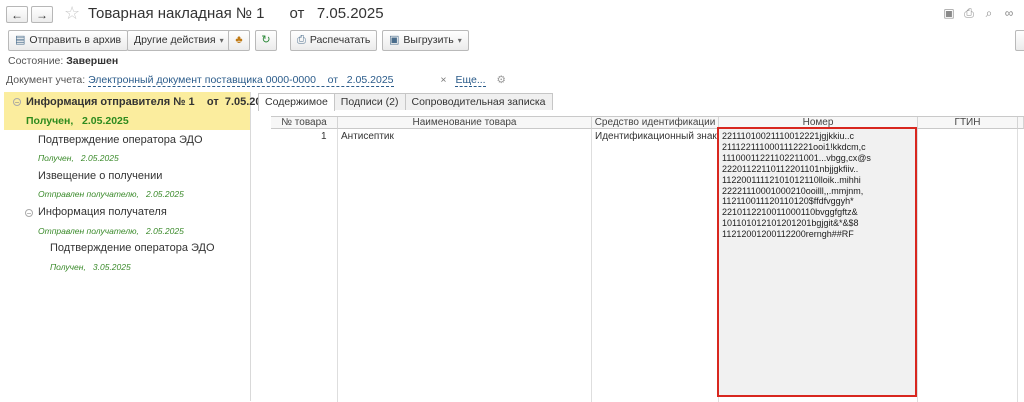 Image resolution: width=1024 pixels, height=402 pixels. I want to click on code-line: 111000112211022110​01...vbgg,cx@s, so click(796, 157).